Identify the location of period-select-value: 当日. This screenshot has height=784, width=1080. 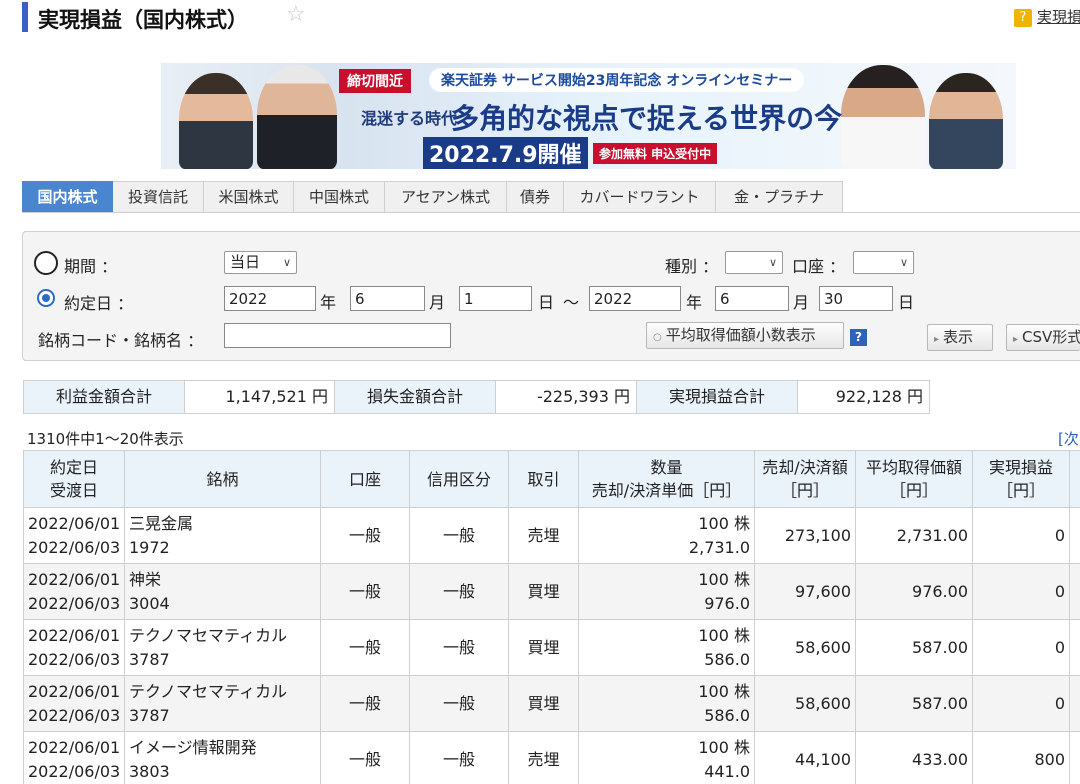
(245, 262).